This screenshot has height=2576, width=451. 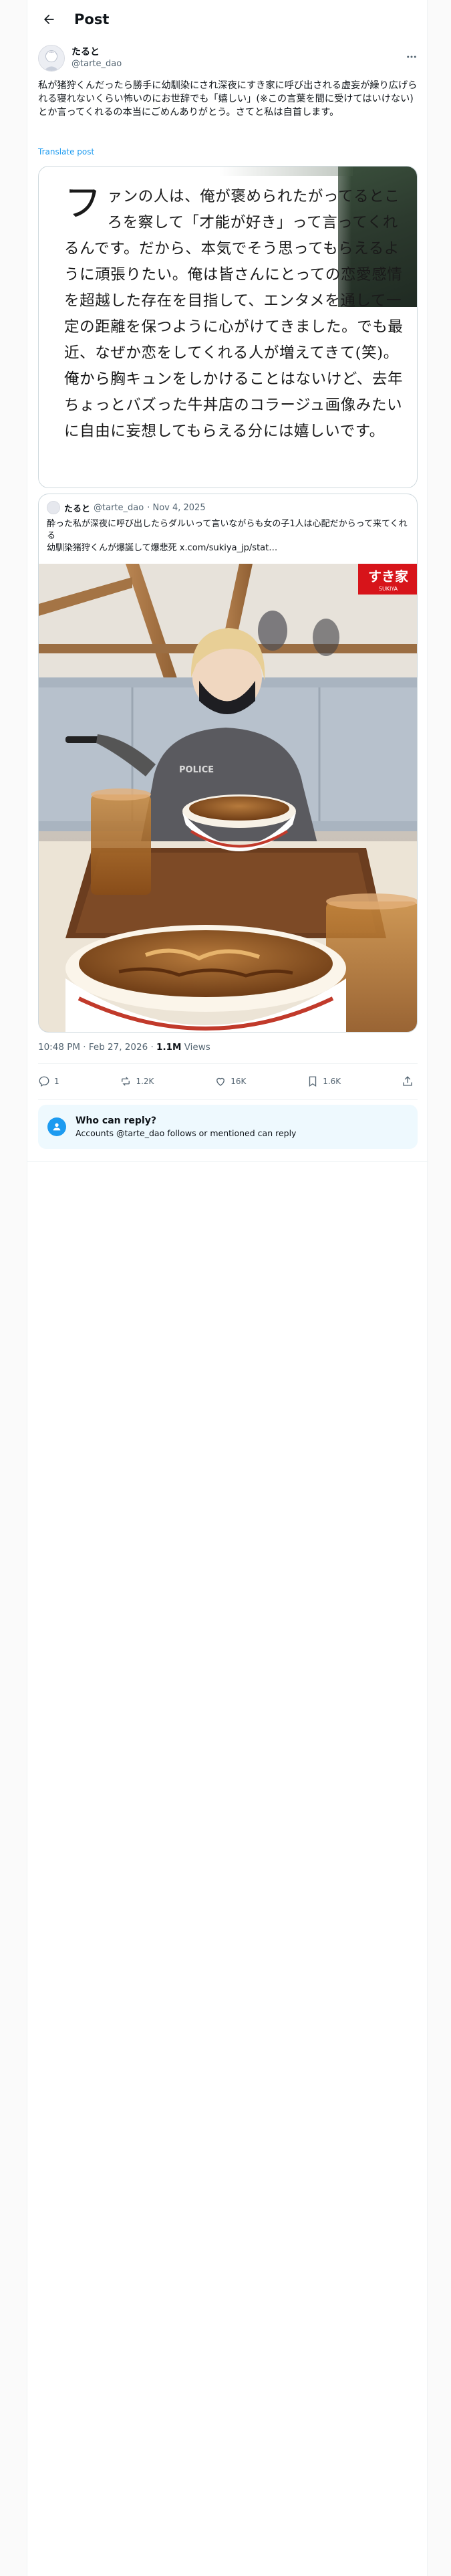 I want to click on divider-top, so click(x=228, y=1063).